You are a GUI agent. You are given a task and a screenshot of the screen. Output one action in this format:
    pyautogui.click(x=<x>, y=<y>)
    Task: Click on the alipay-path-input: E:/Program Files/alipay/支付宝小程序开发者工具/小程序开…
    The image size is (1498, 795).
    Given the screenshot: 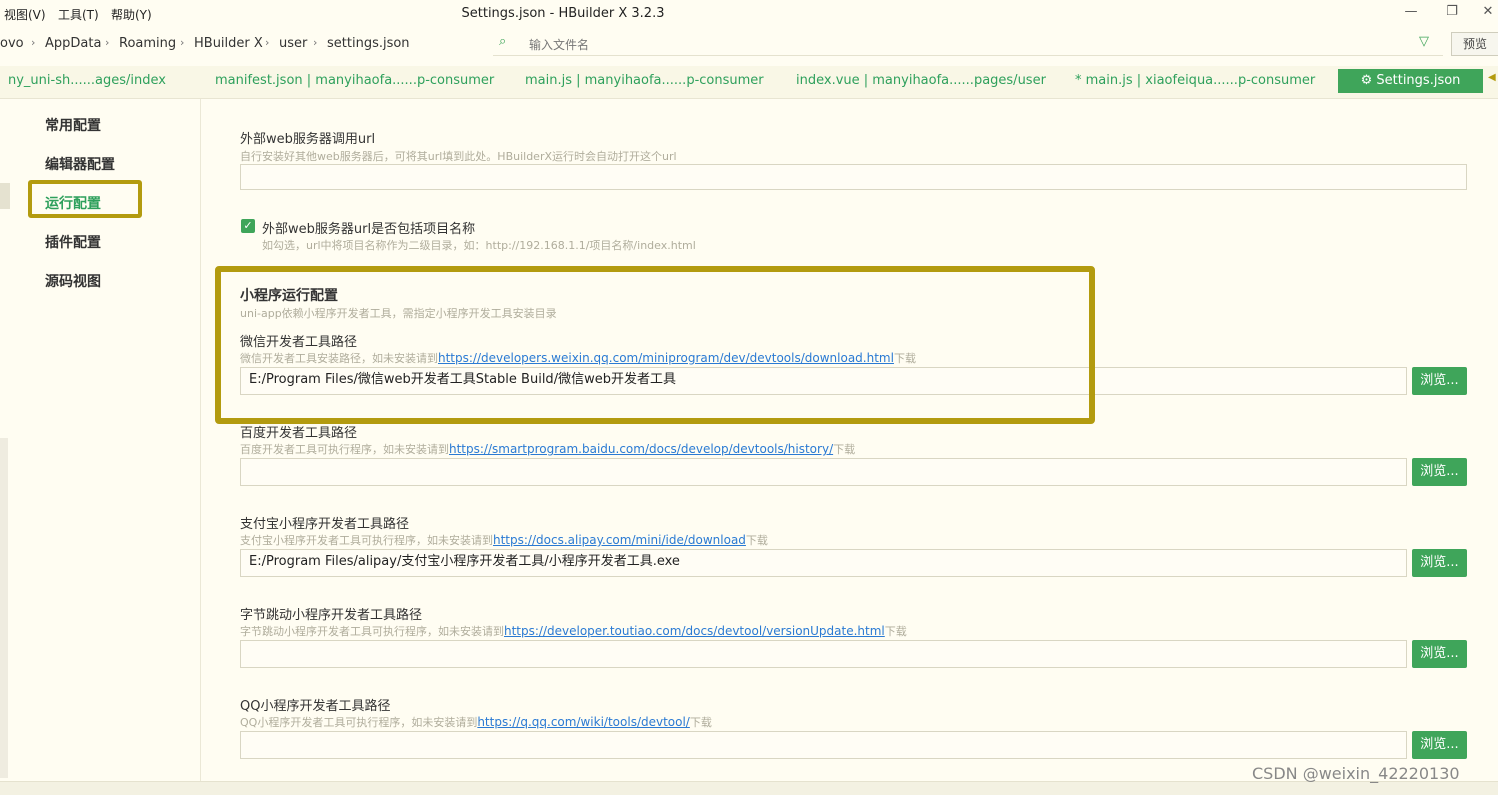 What is the action you would take?
    pyautogui.click(x=823, y=563)
    